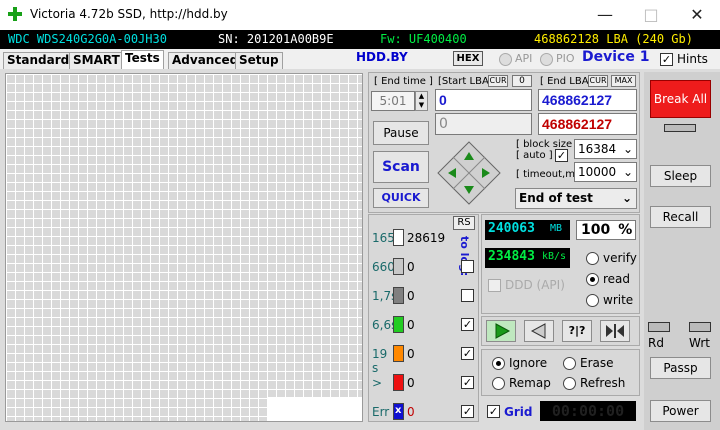 Image resolution: width=720 pixels, height=430 pixels. Describe the element at coordinates (680, 99) in the screenshot. I see `break-all-button: Break All` at that location.